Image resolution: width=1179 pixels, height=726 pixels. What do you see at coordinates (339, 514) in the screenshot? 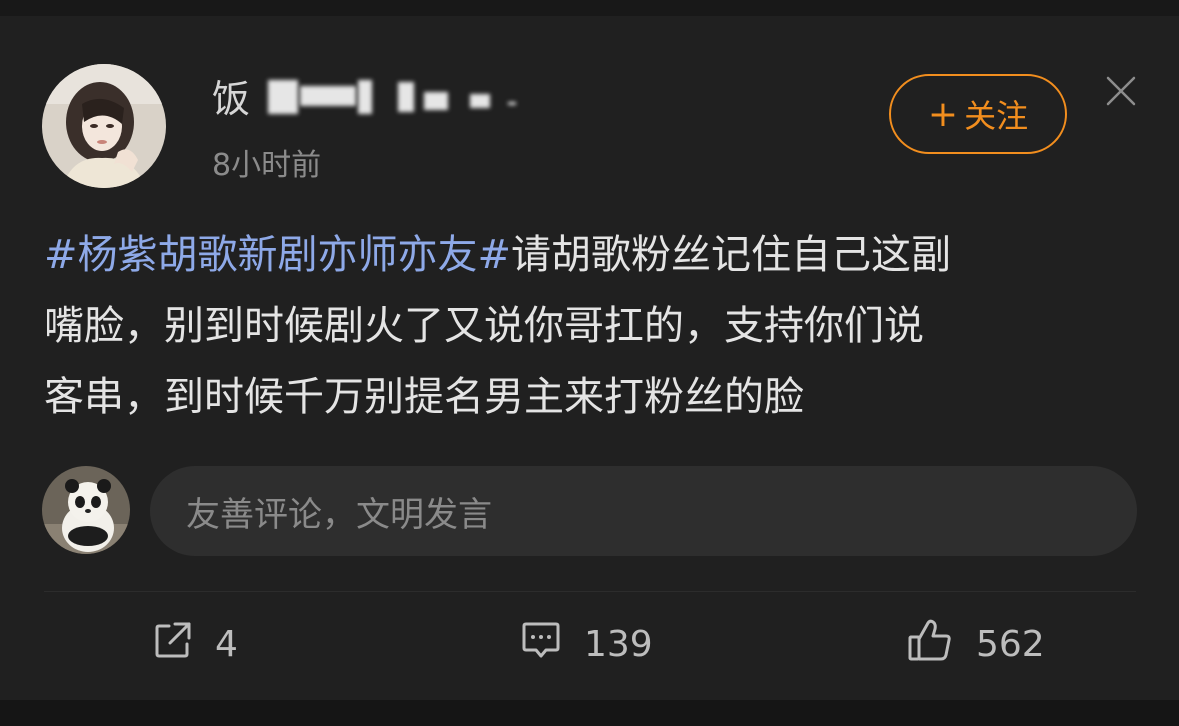
I see `comment-placeholder: 友善评论，文明发言` at bounding box center [339, 514].